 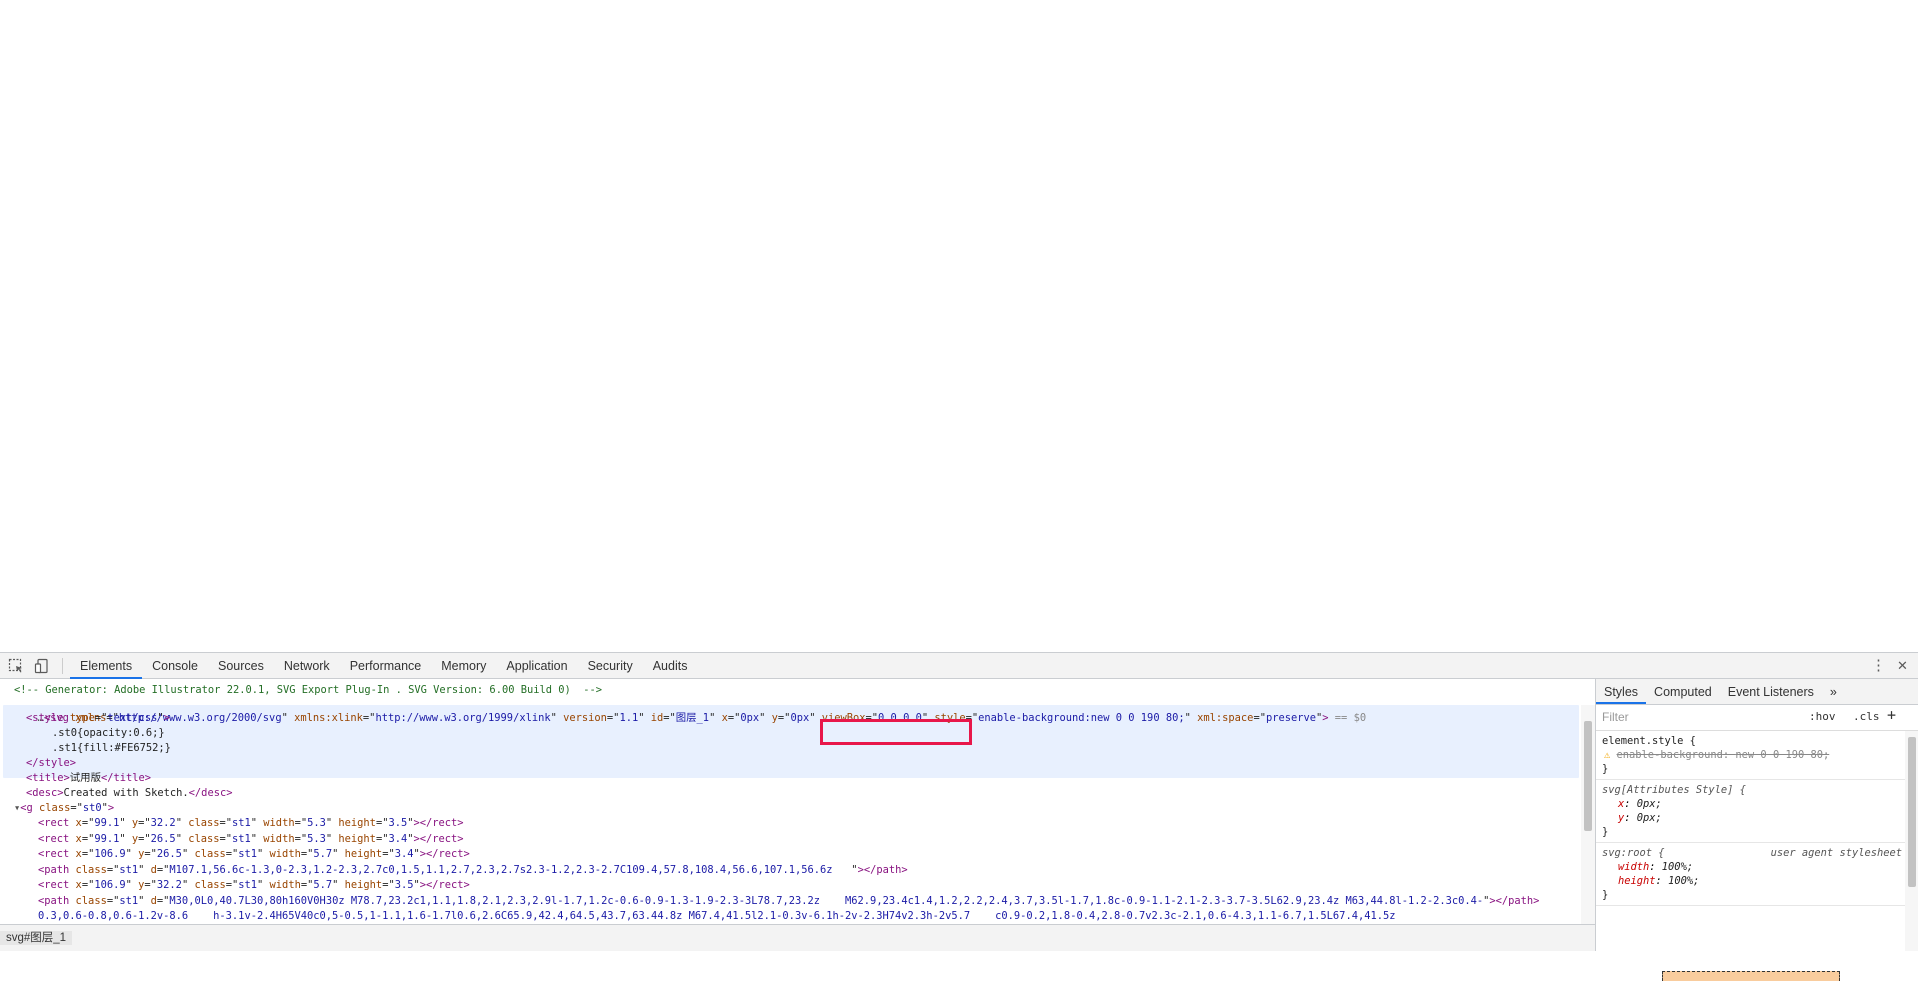 I want to click on rule-selector: svg:root {, so click(x=1633, y=853).